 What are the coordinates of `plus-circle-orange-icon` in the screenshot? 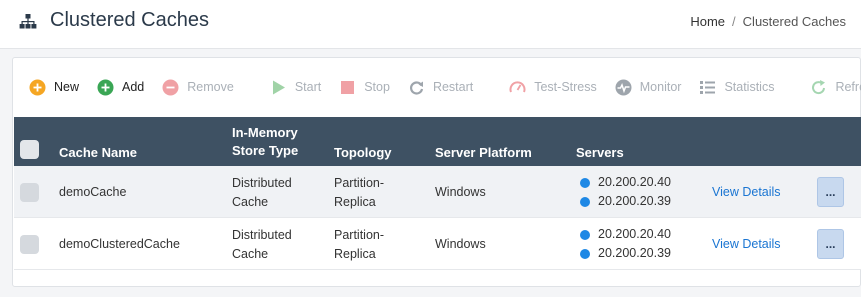 It's located at (37, 87).